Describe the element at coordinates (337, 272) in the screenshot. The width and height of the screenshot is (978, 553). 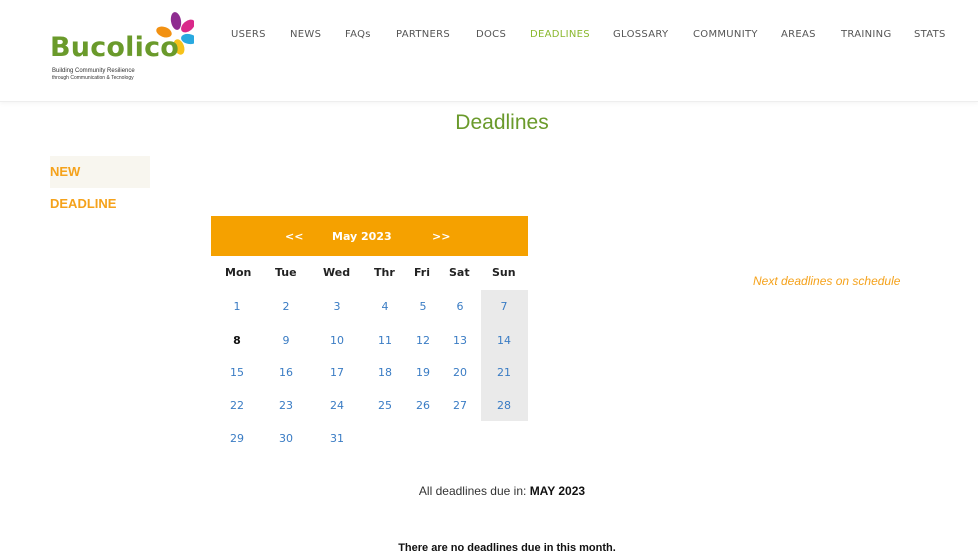
I see `weekday-label: Wed` at that location.